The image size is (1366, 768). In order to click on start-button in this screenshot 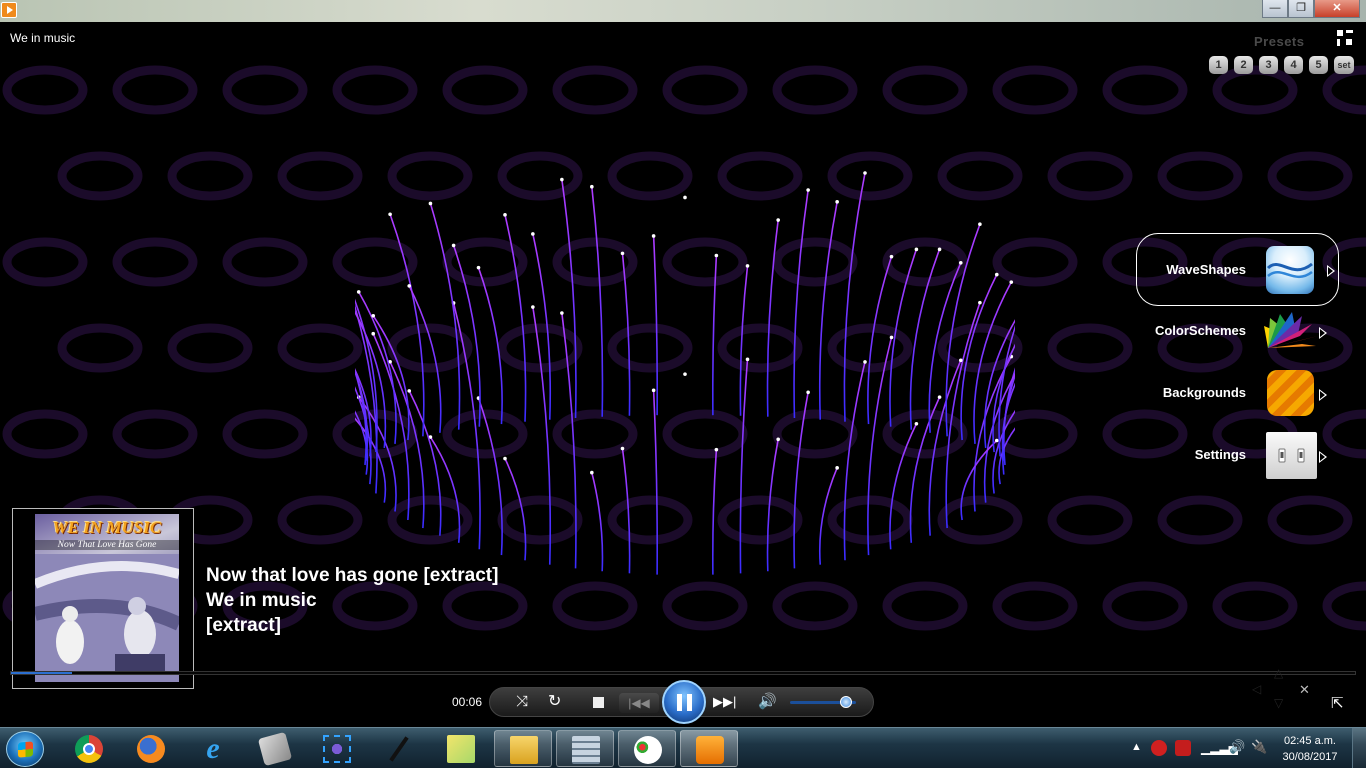, I will do `click(25, 749)`.